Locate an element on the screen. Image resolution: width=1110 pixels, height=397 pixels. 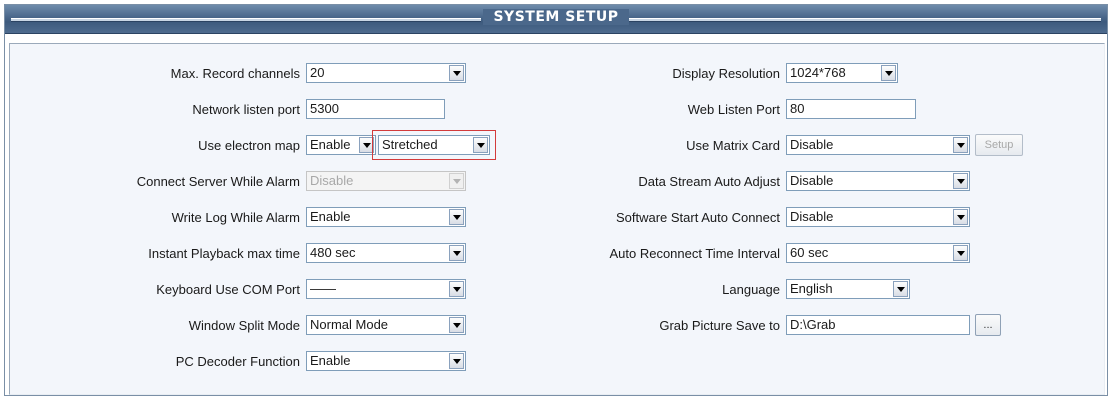
display-resolution-select: 1024*768 is located at coordinates (842, 73).